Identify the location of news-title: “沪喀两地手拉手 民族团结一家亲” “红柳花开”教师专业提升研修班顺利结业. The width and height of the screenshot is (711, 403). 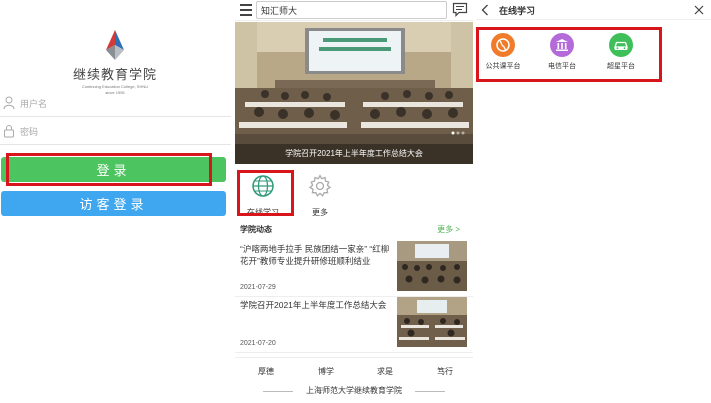
(315, 255).